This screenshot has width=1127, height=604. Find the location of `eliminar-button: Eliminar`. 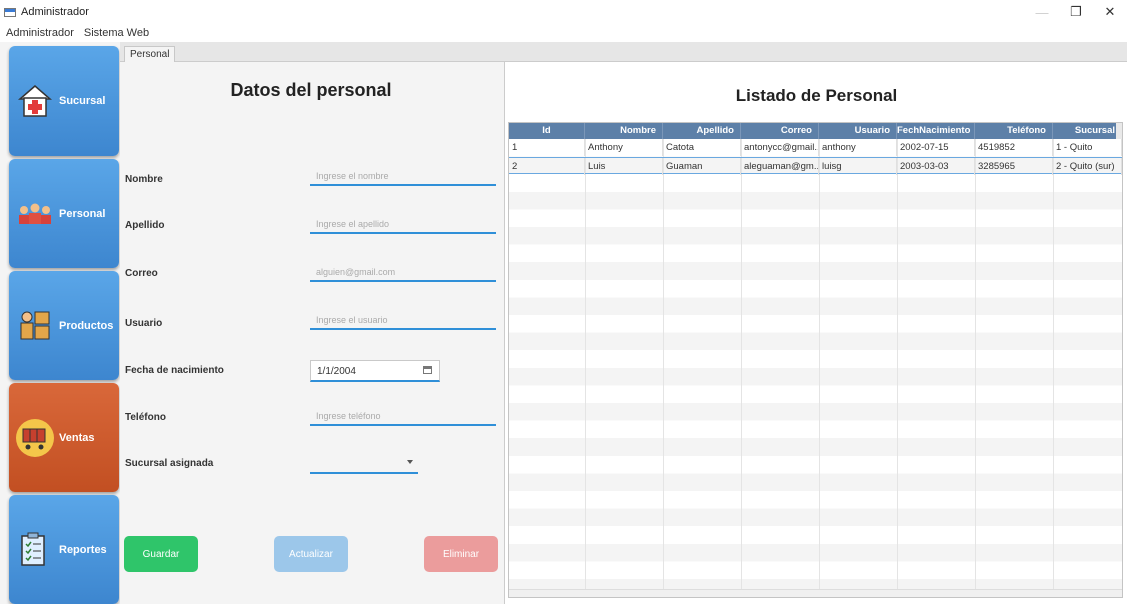

eliminar-button: Eliminar is located at coordinates (461, 554).